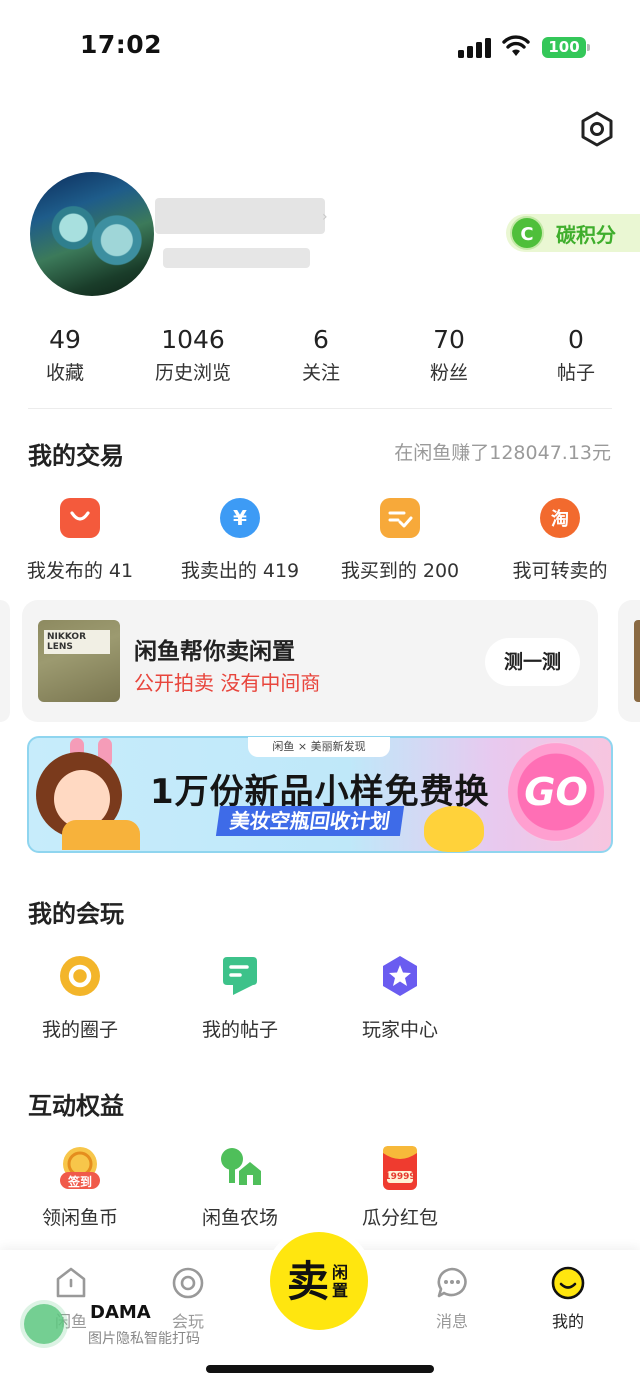  Describe the element at coordinates (637, 661) in the screenshot. I see `next-card-thumbnail` at that location.